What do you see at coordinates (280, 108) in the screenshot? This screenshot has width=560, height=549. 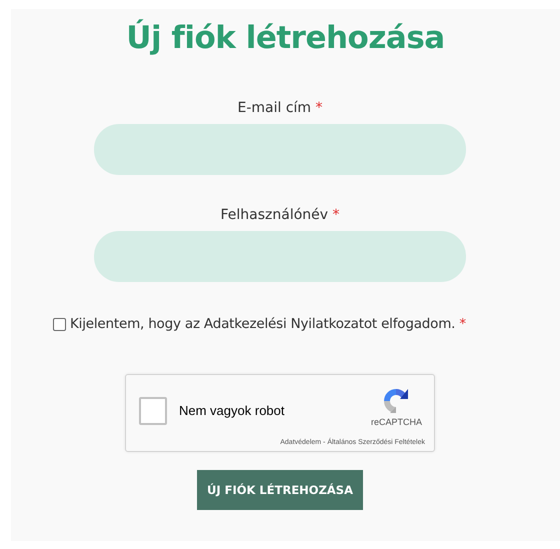 I see `field-label: E-mail cím *` at bounding box center [280, 108].